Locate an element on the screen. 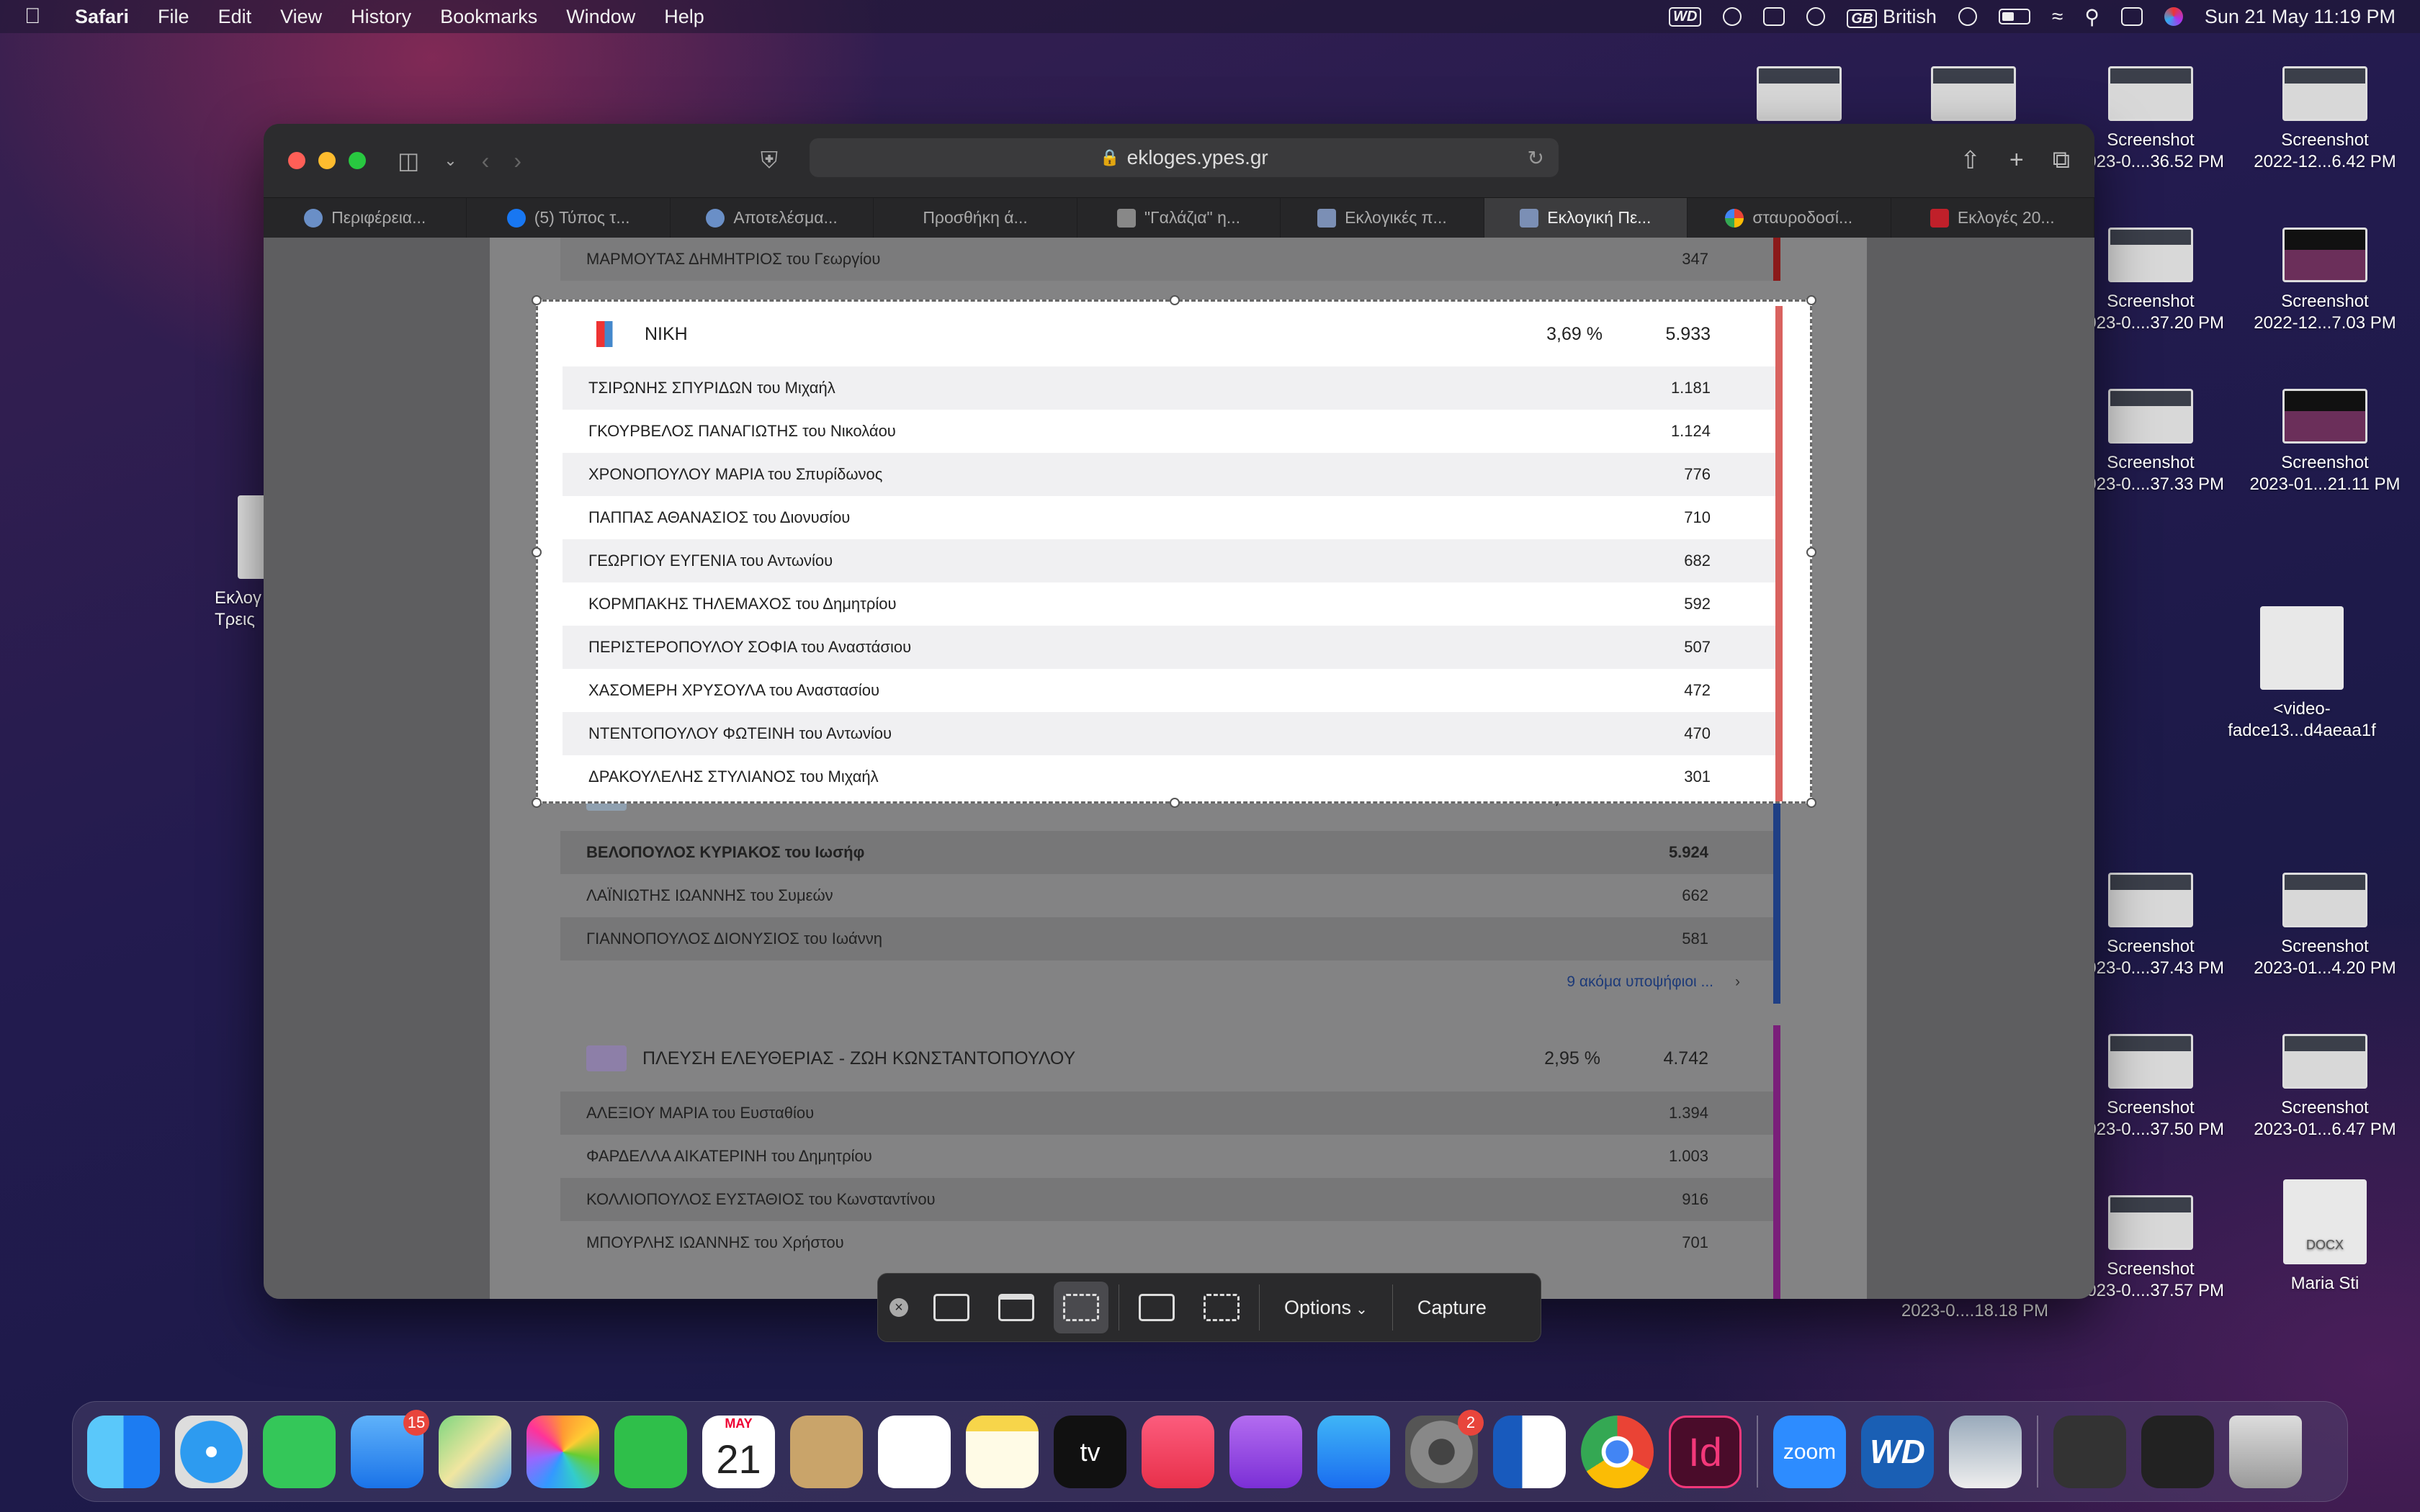 The height and width of the screenshot is (1512, 2420). spotlight-search-icon: ⚲ is located at coordinates (2091, 17).